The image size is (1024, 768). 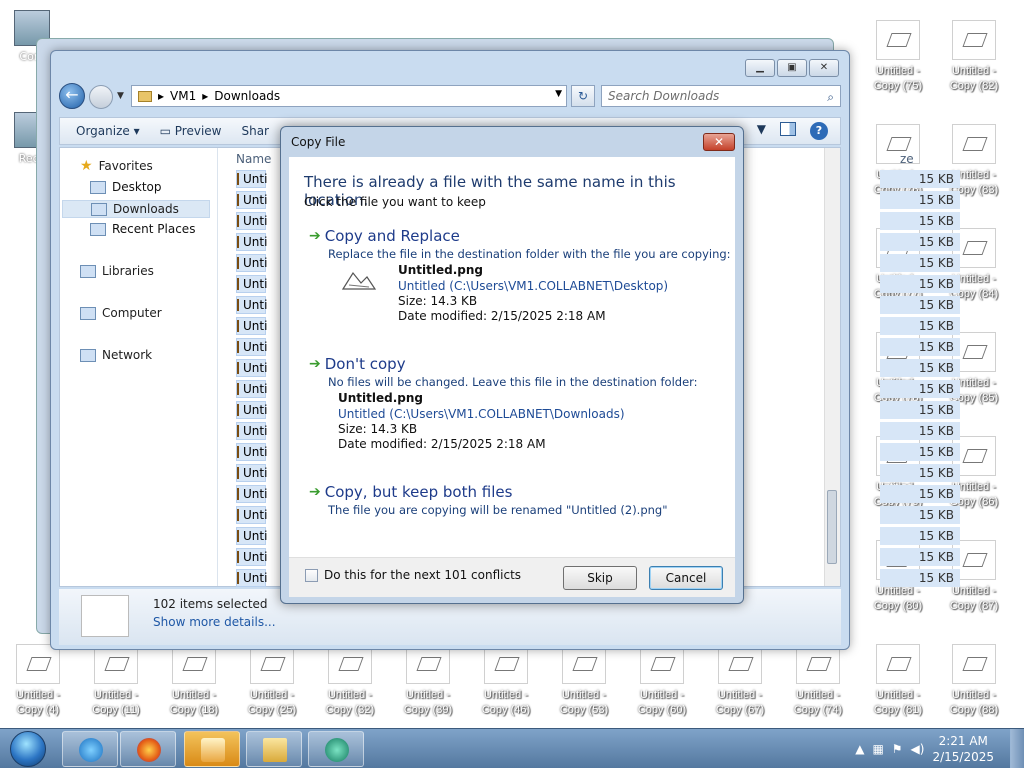 I want to click on desktop-file-icon: Untitled - Copy (75), so click(x=898, y=60).